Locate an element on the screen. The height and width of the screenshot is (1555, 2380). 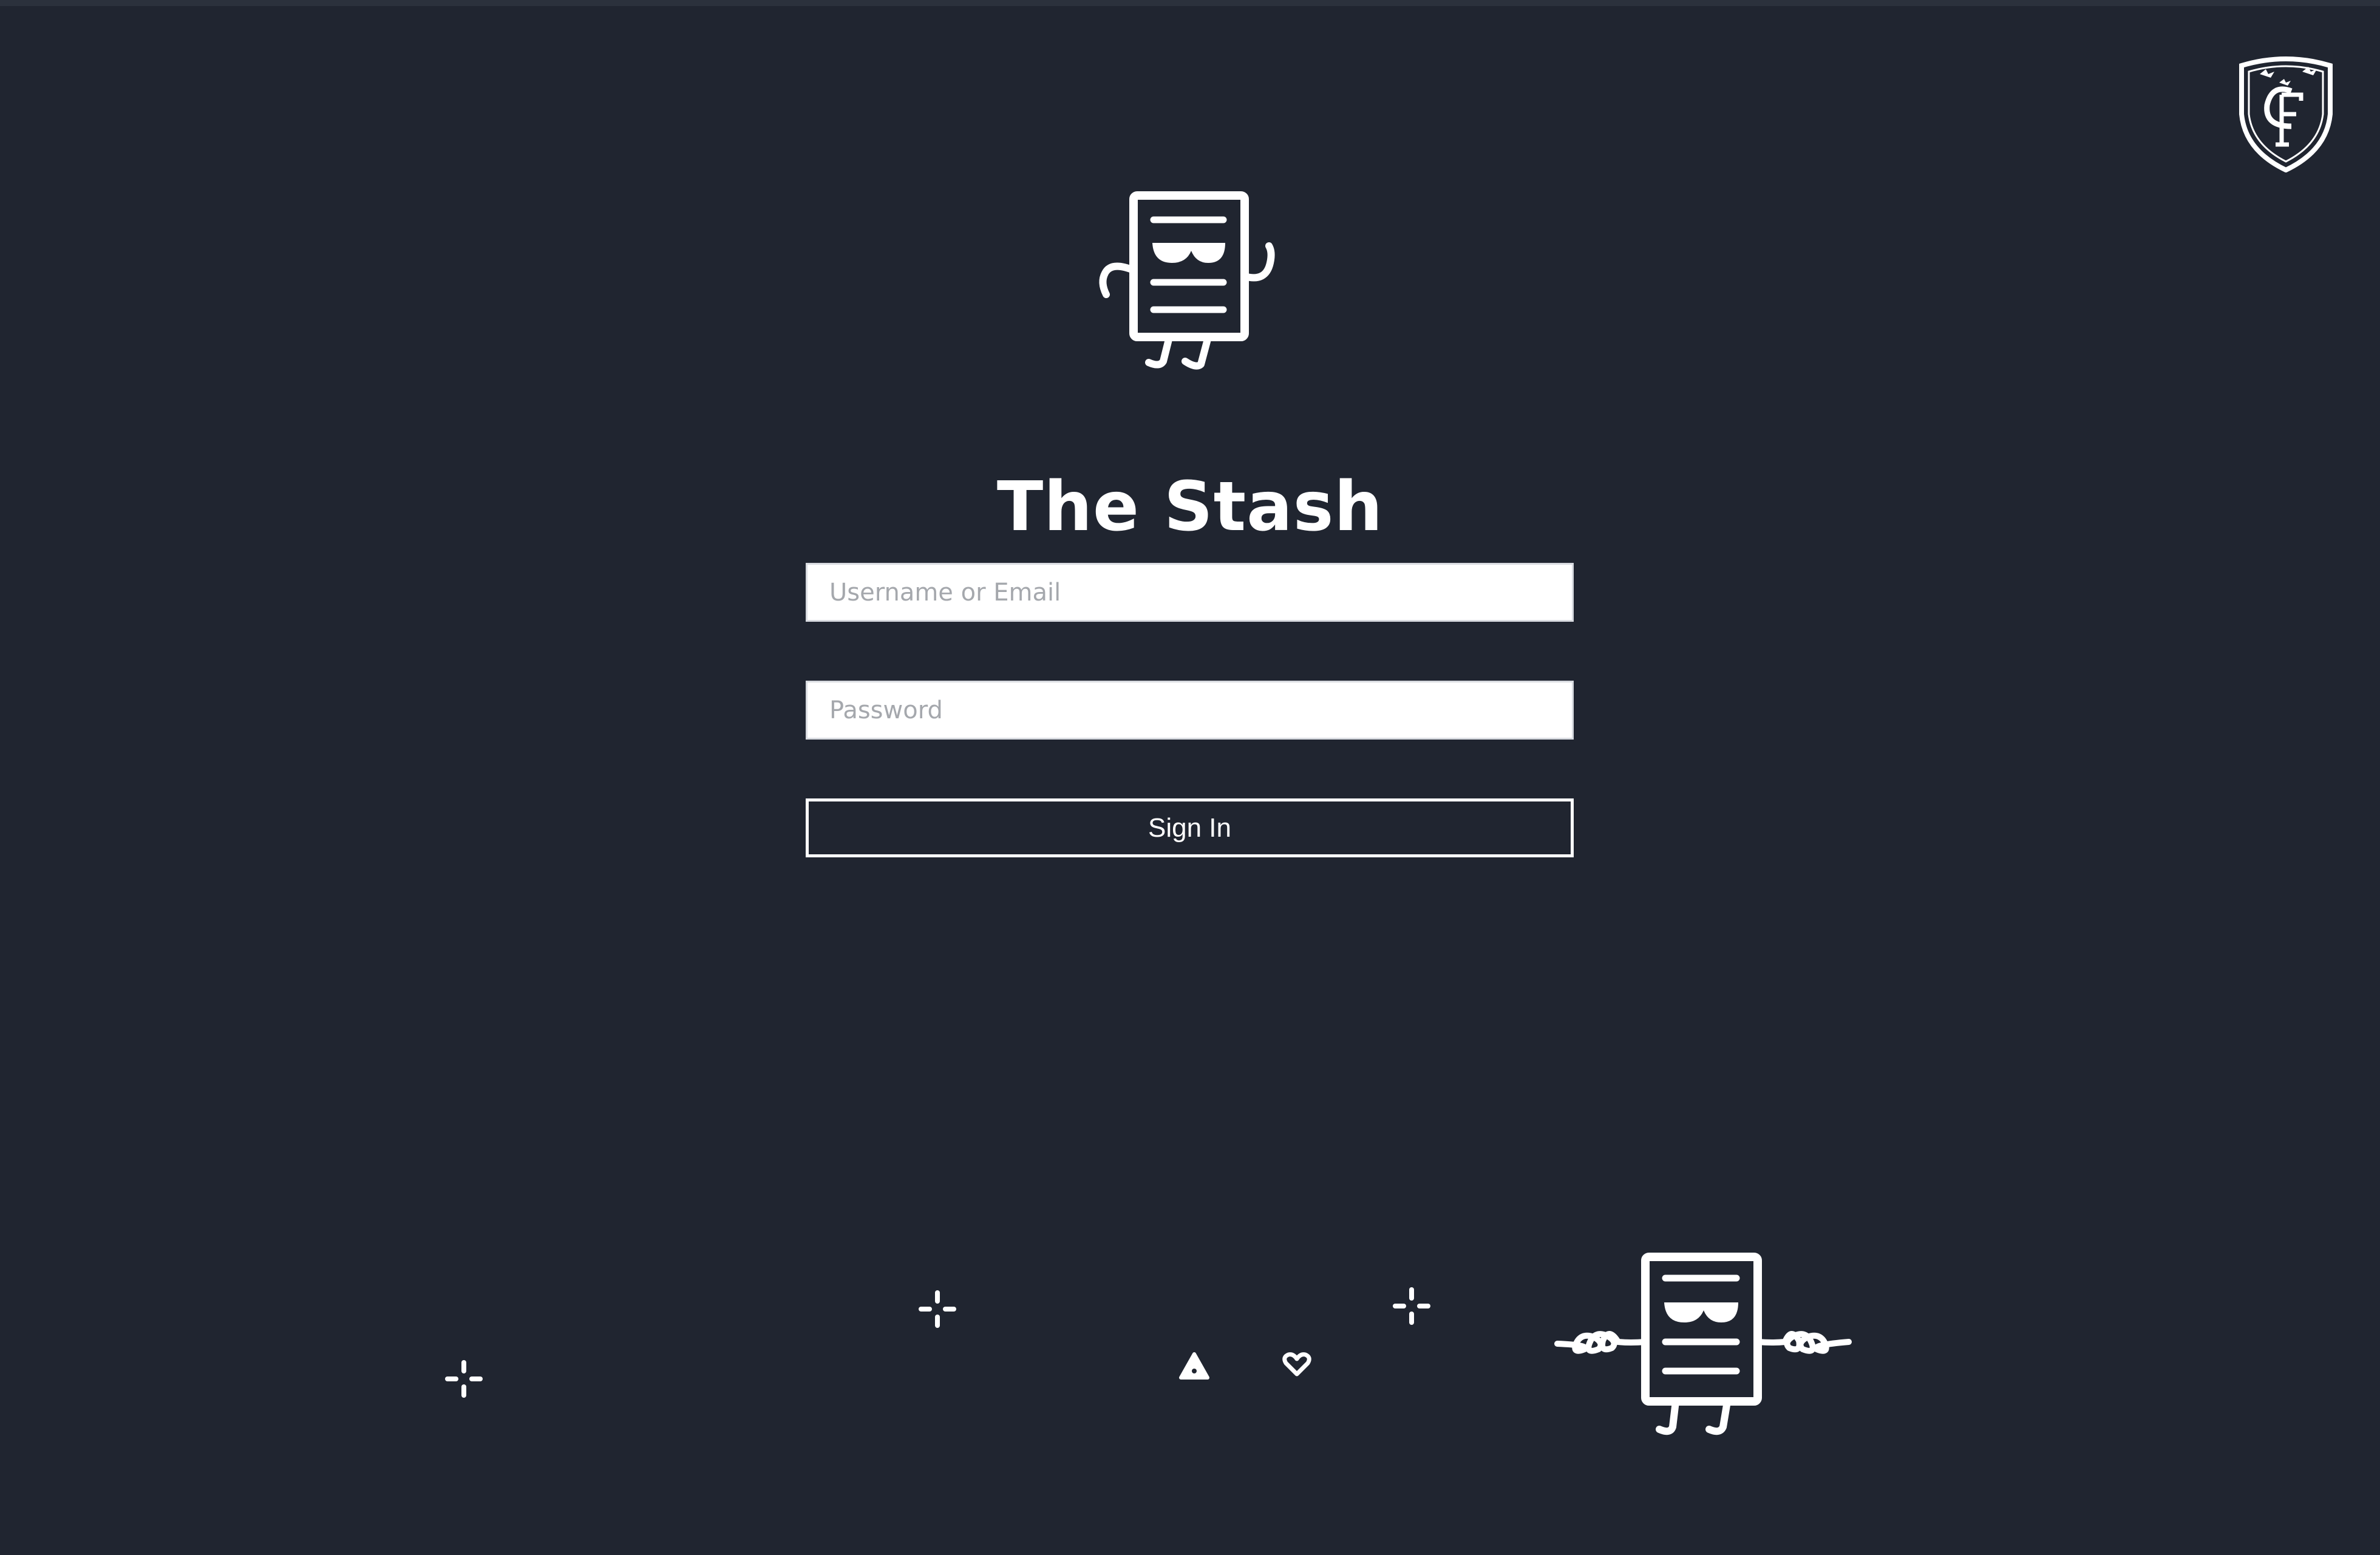
triangle-icon is located at coordinates (1194, 1366).